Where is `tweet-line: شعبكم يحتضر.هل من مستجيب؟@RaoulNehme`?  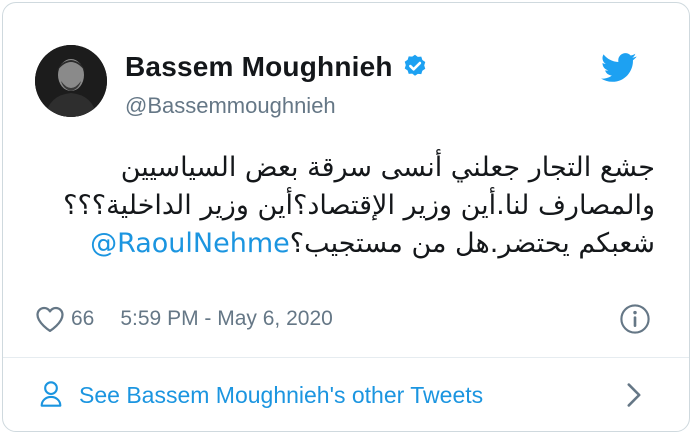
tweet-line: شعبكم يحتضر.هل من مستجيب؟@RaoulNehme is located at coordinates (349, 244).